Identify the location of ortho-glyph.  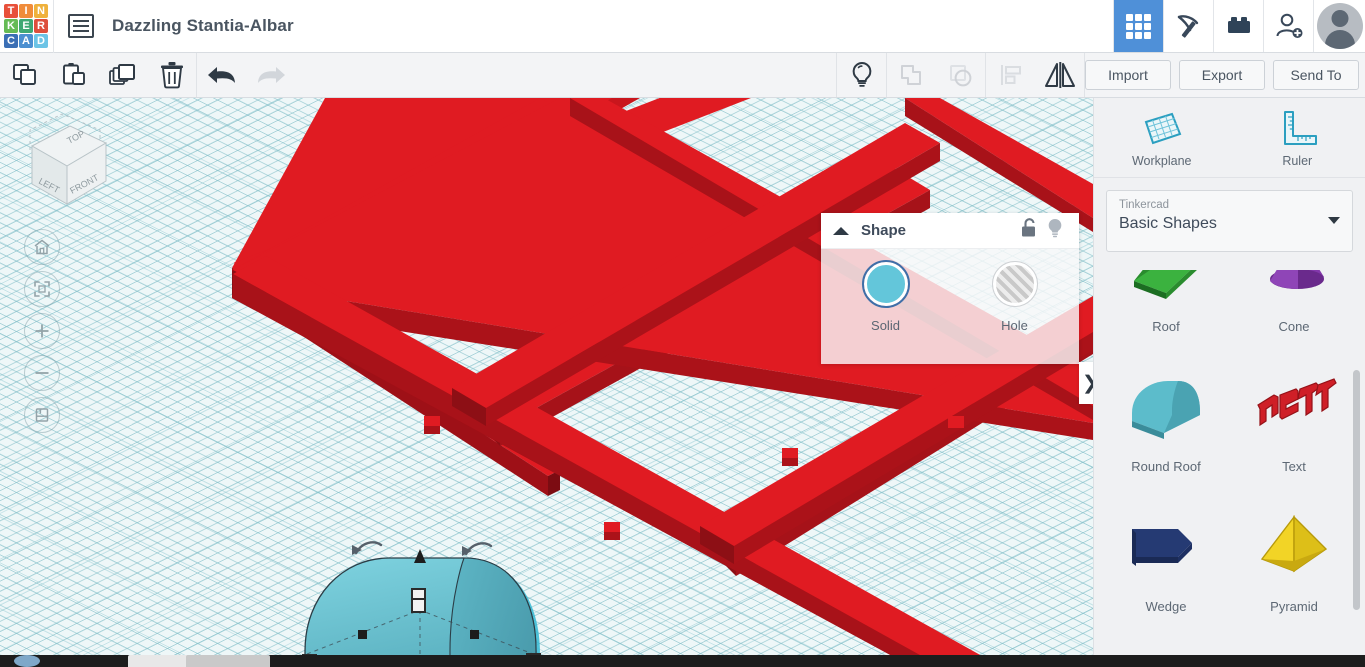
(42, 415).